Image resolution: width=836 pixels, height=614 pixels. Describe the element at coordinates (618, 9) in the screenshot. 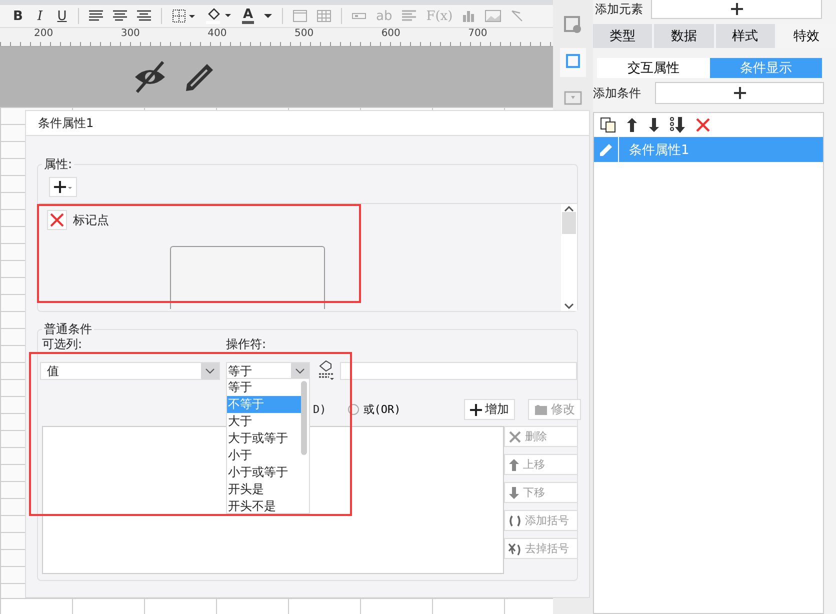

I see `add-element-label: 添加元素` at that location.